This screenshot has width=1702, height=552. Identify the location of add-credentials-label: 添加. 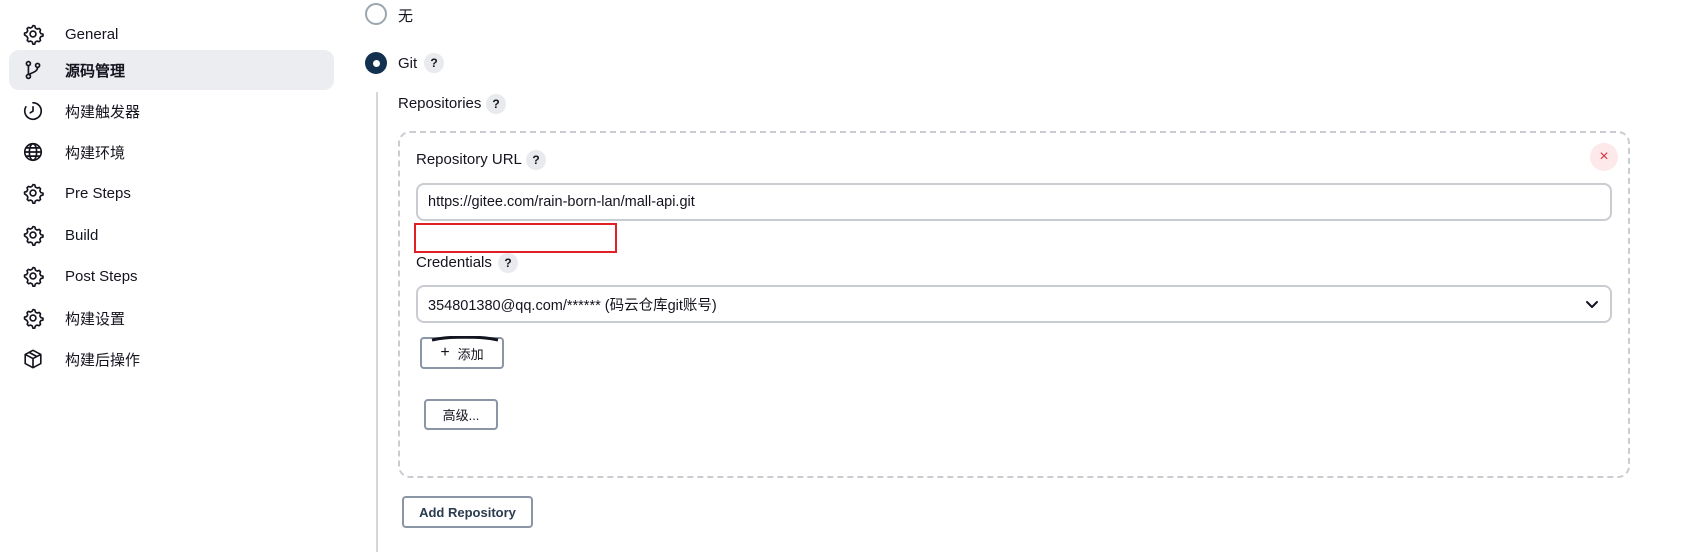
(470, 354).